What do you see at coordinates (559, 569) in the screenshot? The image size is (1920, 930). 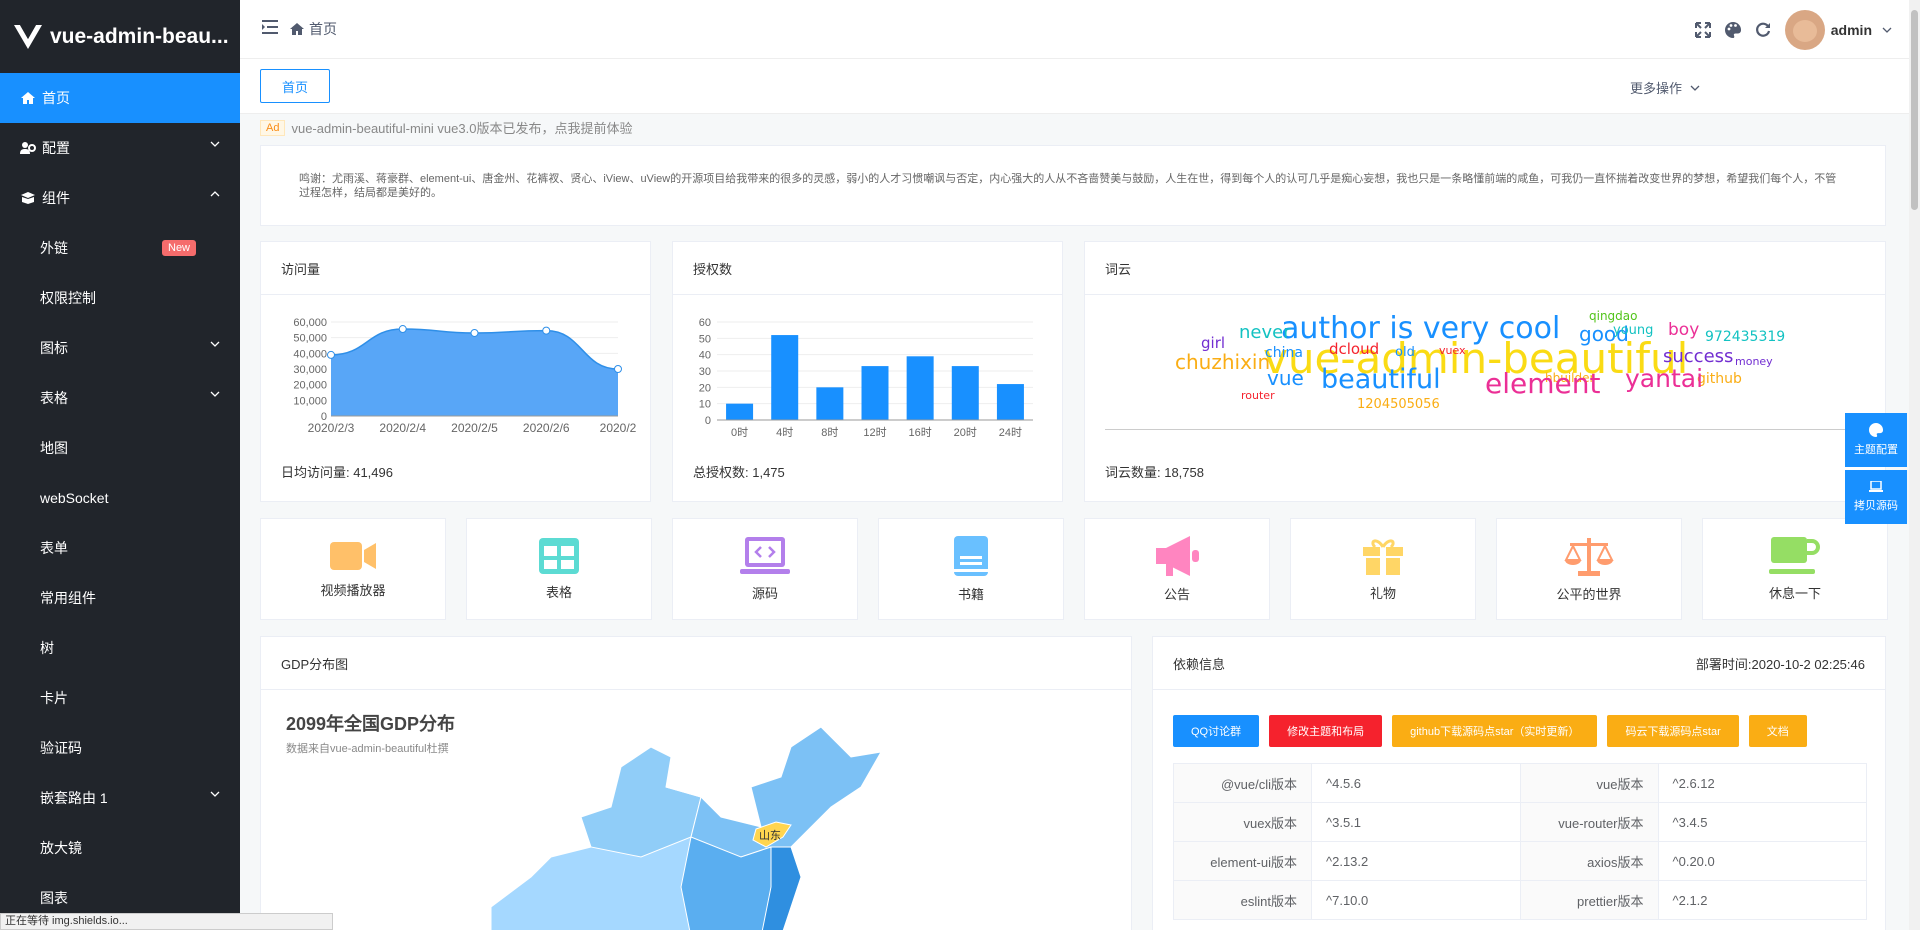 I see `shortcut-table: 表格` at bounding box center [559, 569].